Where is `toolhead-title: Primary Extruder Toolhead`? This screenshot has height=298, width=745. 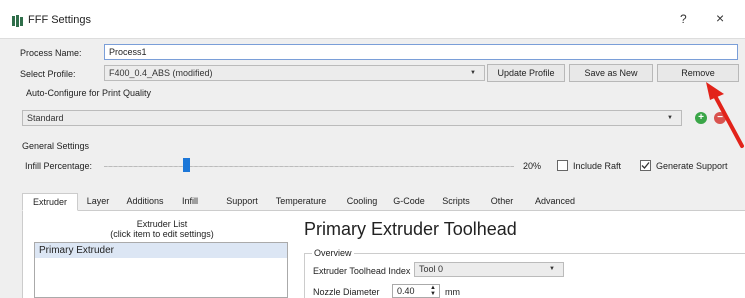
toolhead-title: Primary Extruder Toolhead is located at coordinates (410, 229).